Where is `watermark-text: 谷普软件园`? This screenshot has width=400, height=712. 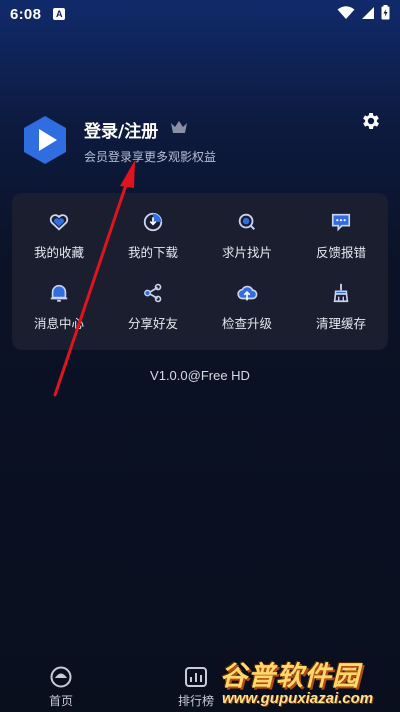
watermark-text: 谷普软件园 is located at coordinates (290, 676).